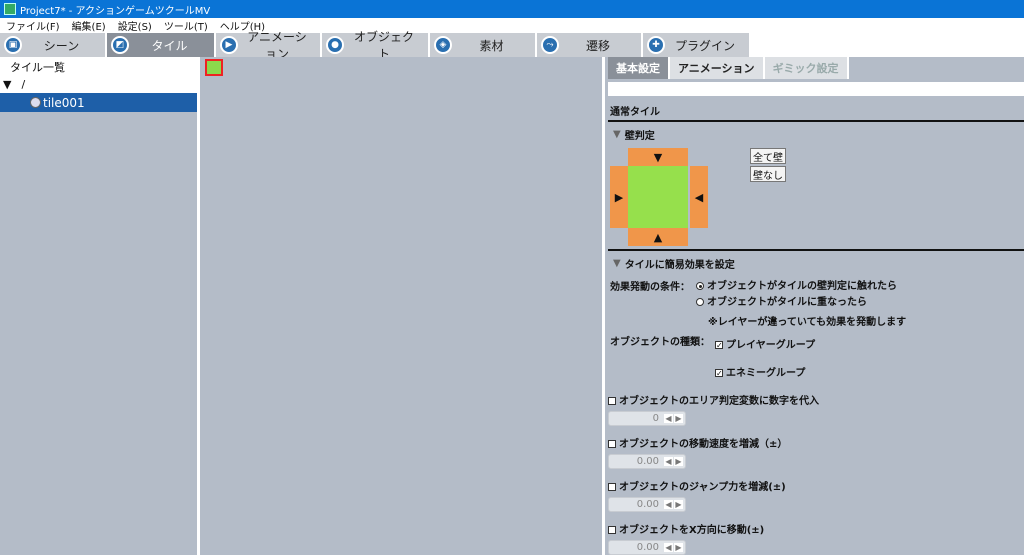 The height and width of the screenshot is (555, 1024). Describe the element at coordinates (335, 45) in the screenshot. I see `object-icon: ●` at that location.